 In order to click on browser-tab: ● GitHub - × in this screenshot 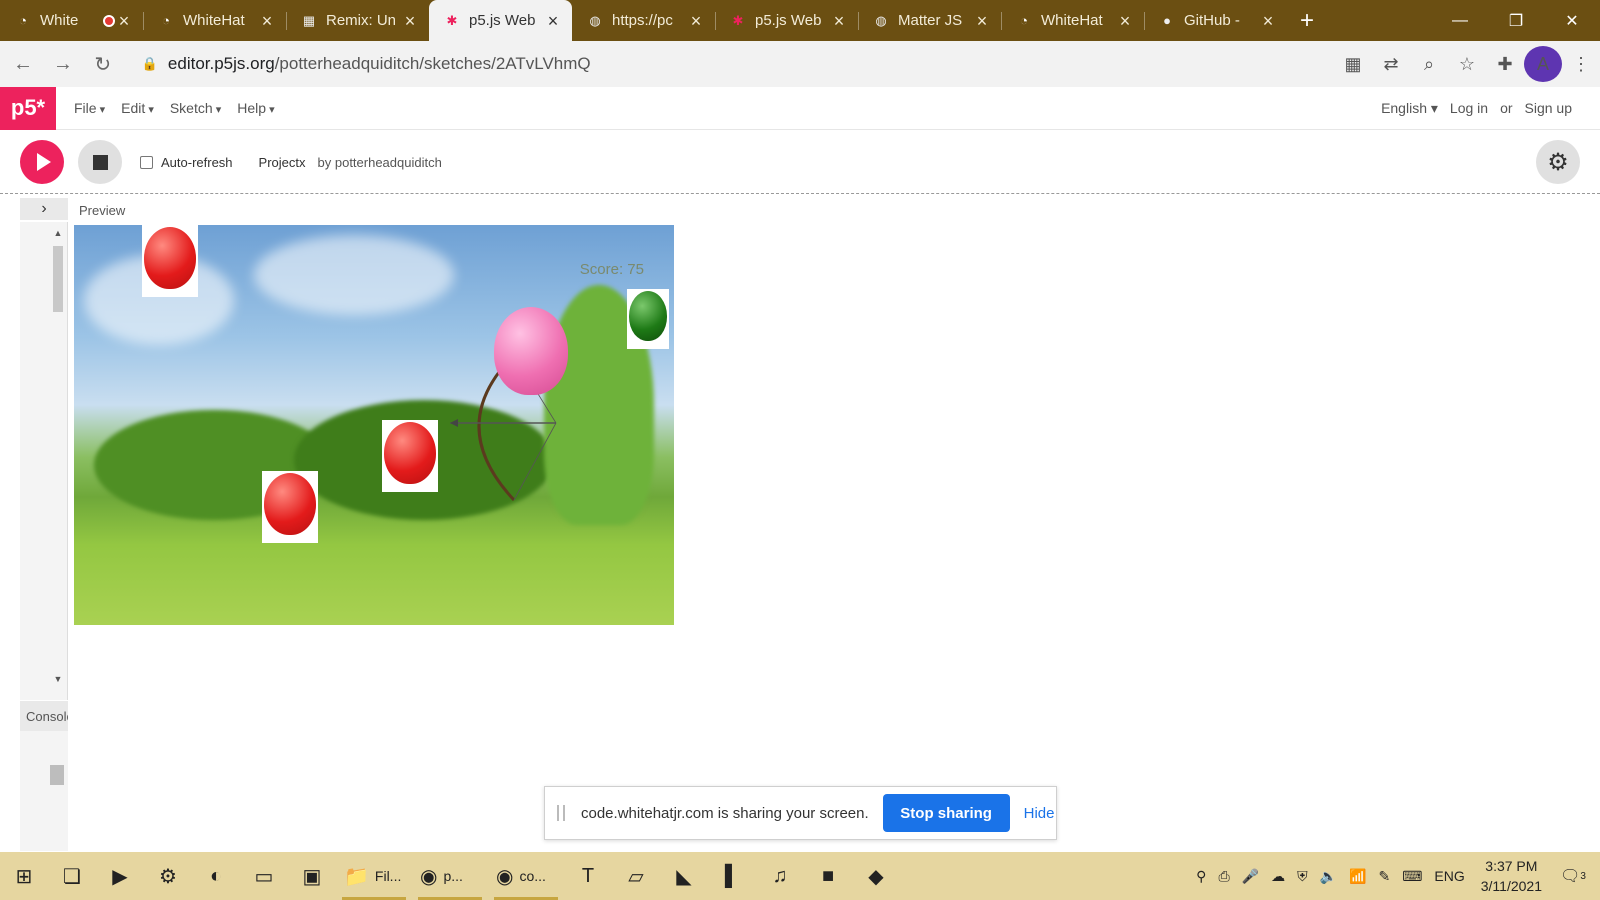, I will do `click(1215, 20)`.